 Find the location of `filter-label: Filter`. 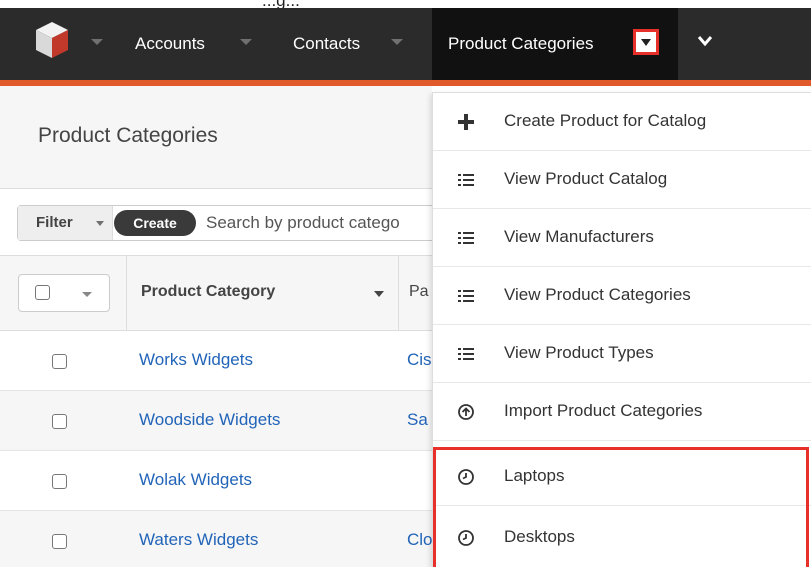

filter-label: Filter is located at coordinates (54, 222).